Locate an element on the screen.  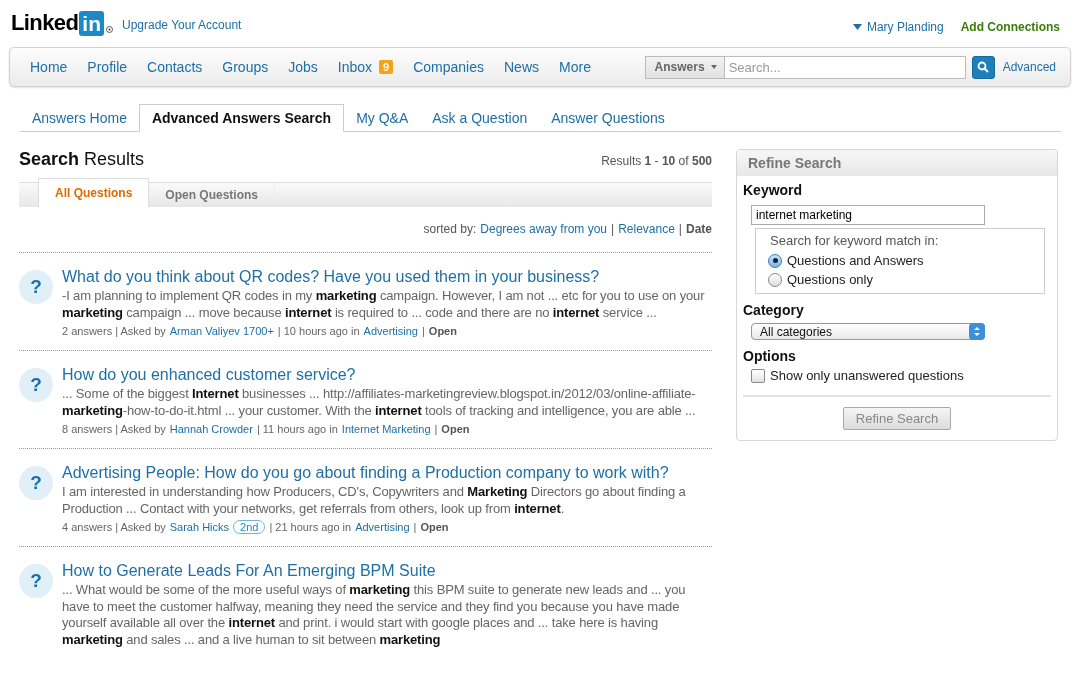
tab: Ask a Question is located at coordinates (480, 120).